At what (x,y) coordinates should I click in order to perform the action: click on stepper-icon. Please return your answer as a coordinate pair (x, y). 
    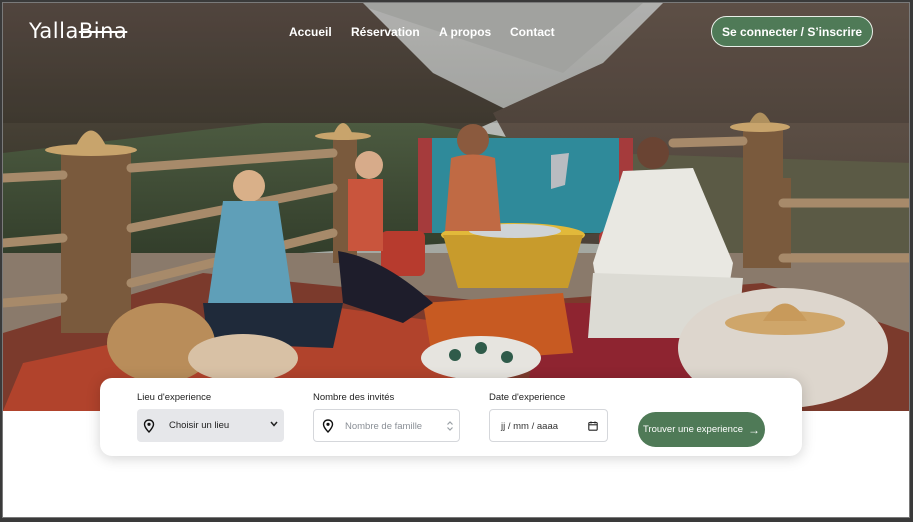
    Looking at the image, I should click on (450, 426).